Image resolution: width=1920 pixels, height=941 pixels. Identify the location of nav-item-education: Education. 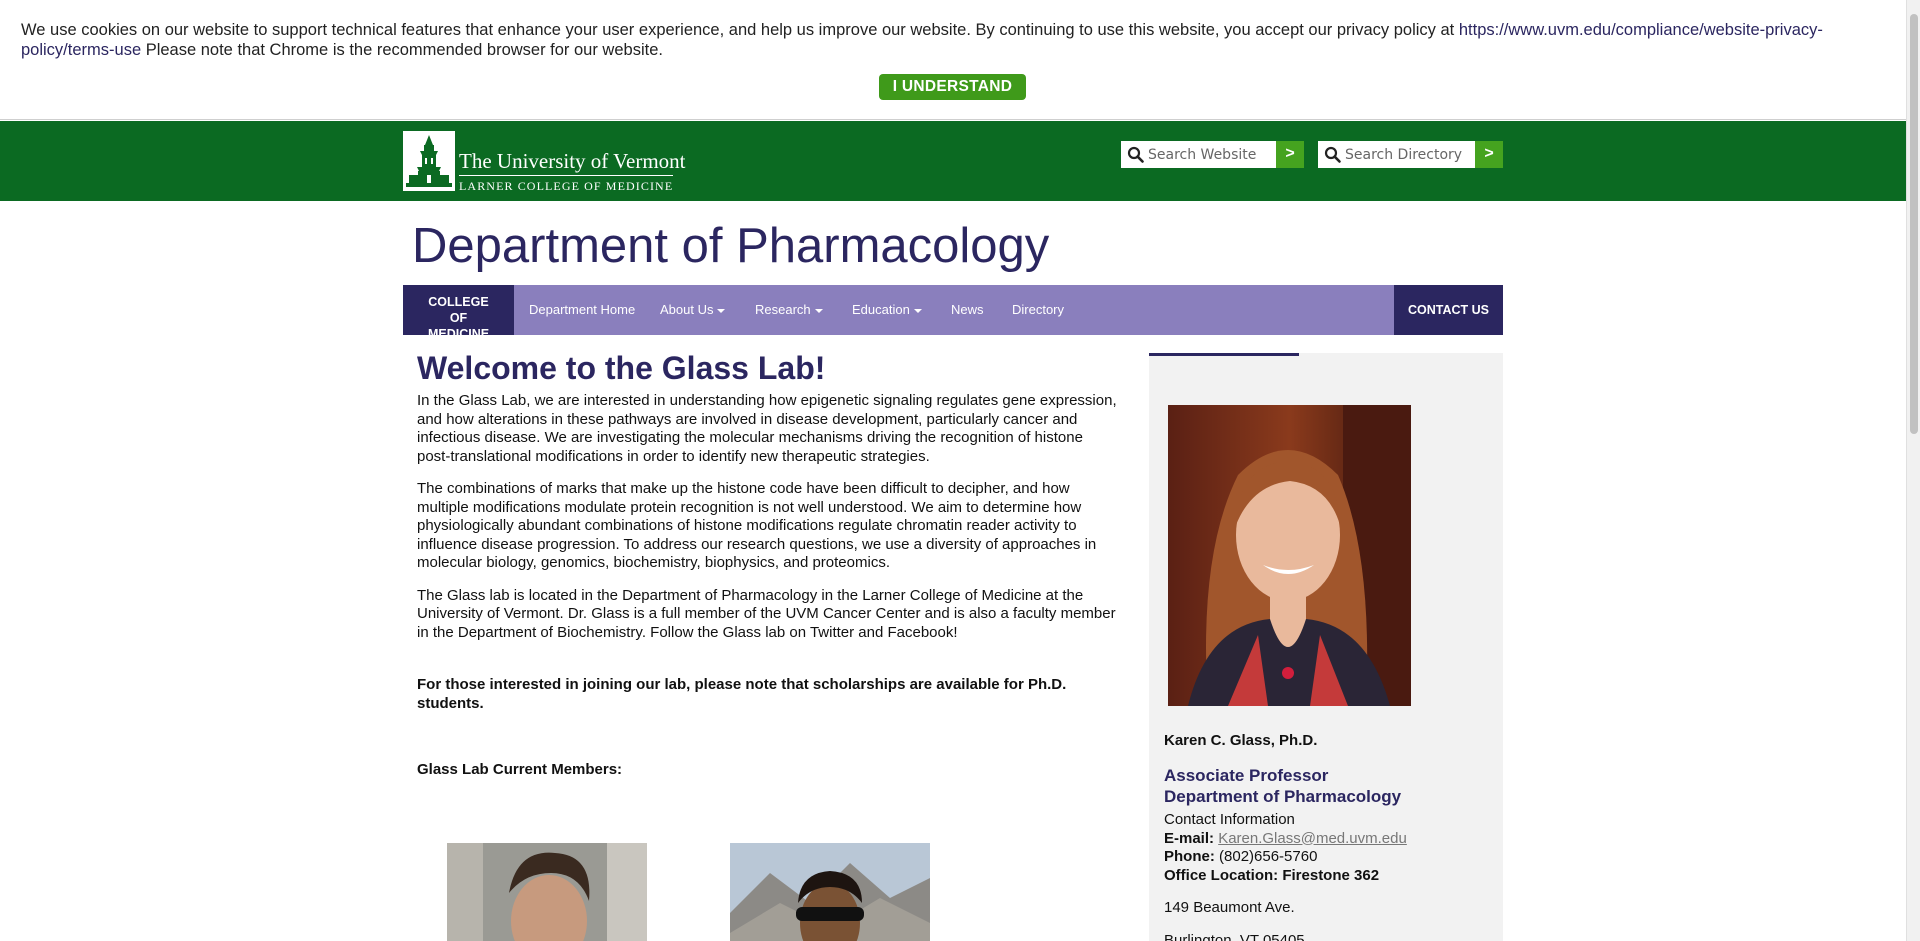
(887, 310).